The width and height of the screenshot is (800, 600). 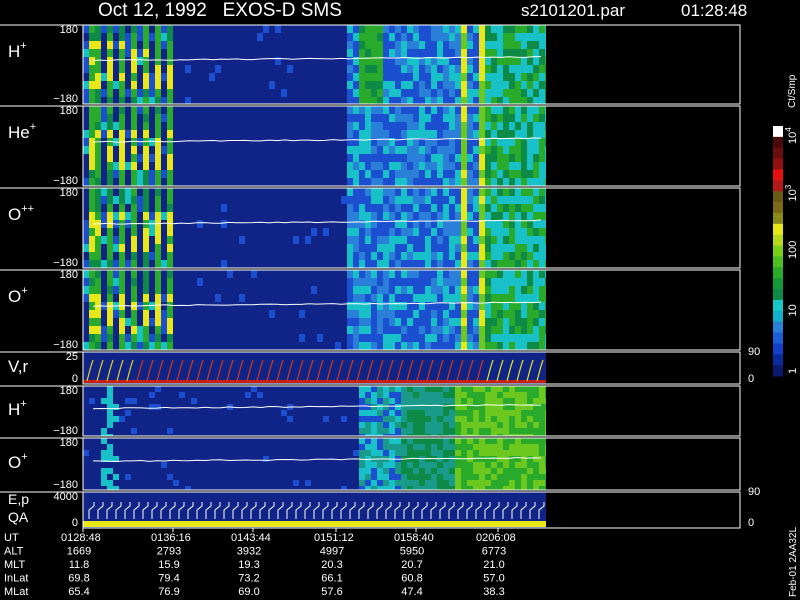 I want to click on footer-stamp: Feb-01 2AA32L, so click(x=793, y=562).